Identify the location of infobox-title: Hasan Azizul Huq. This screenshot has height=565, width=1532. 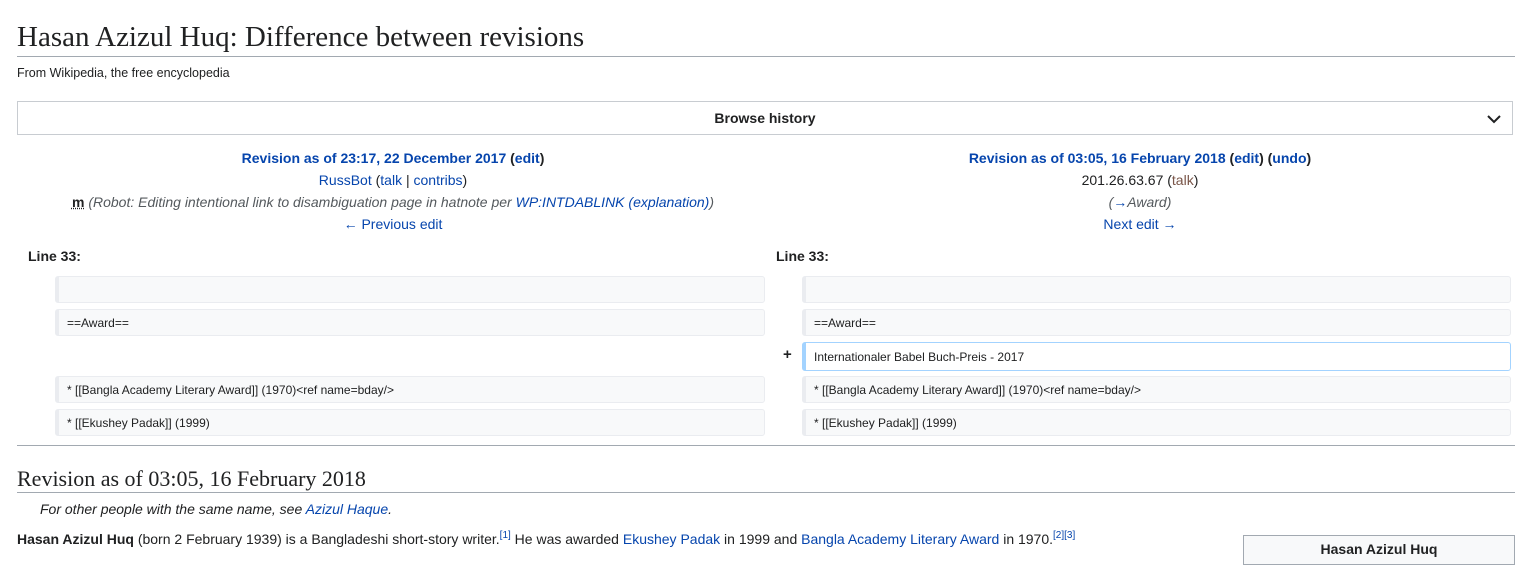
(1379, 549).